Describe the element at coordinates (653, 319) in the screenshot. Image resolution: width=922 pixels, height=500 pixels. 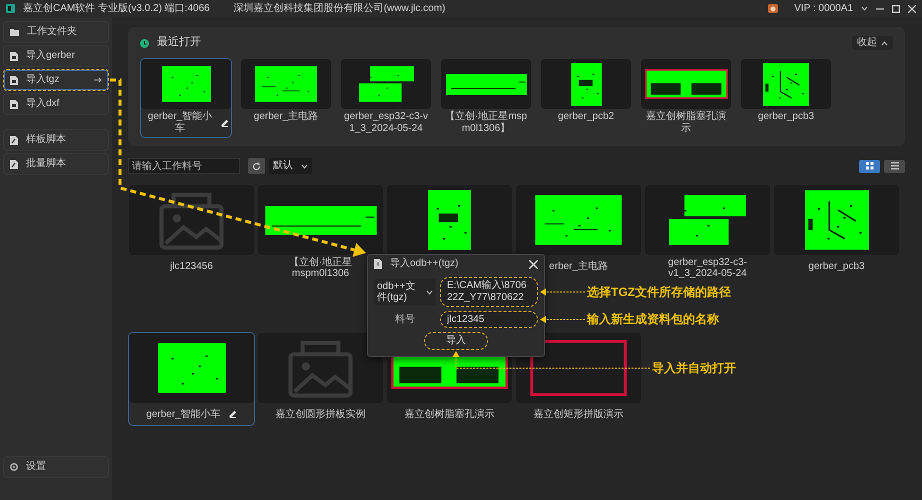
I see `annotation-text: 输入新生成资料包的名称` at that location.